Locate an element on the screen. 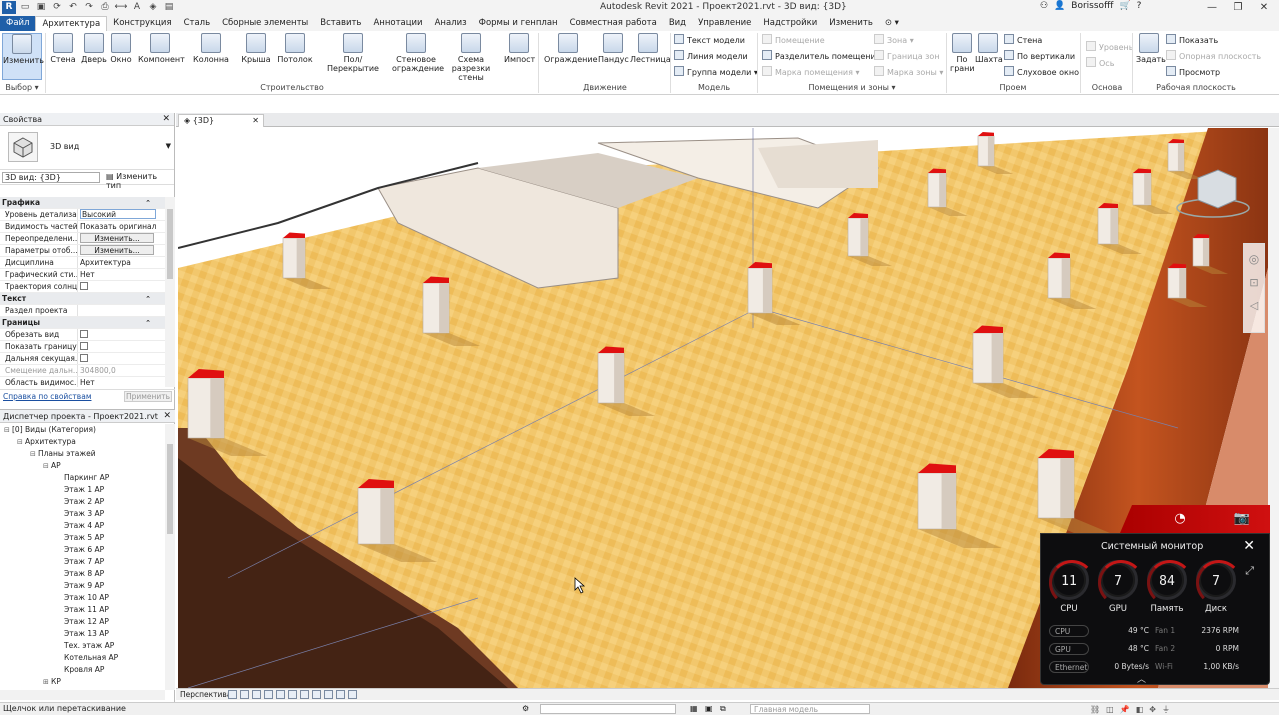  editable-only-icon: ▣ is located at coordinates (709, 709).